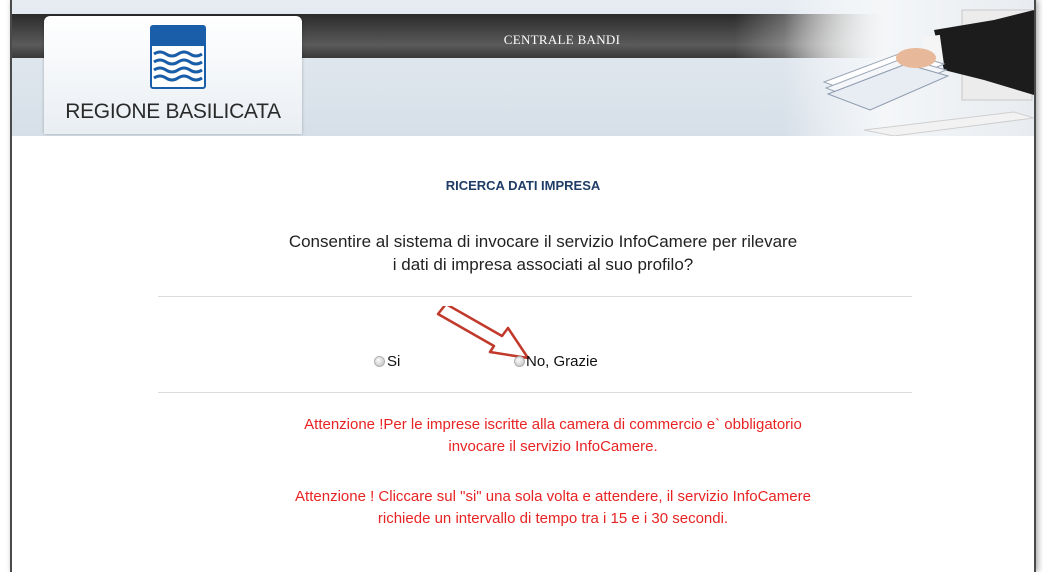 The width and height of the screenshot is (1043, 572). I want to click on radio-si, so click(379, 361).